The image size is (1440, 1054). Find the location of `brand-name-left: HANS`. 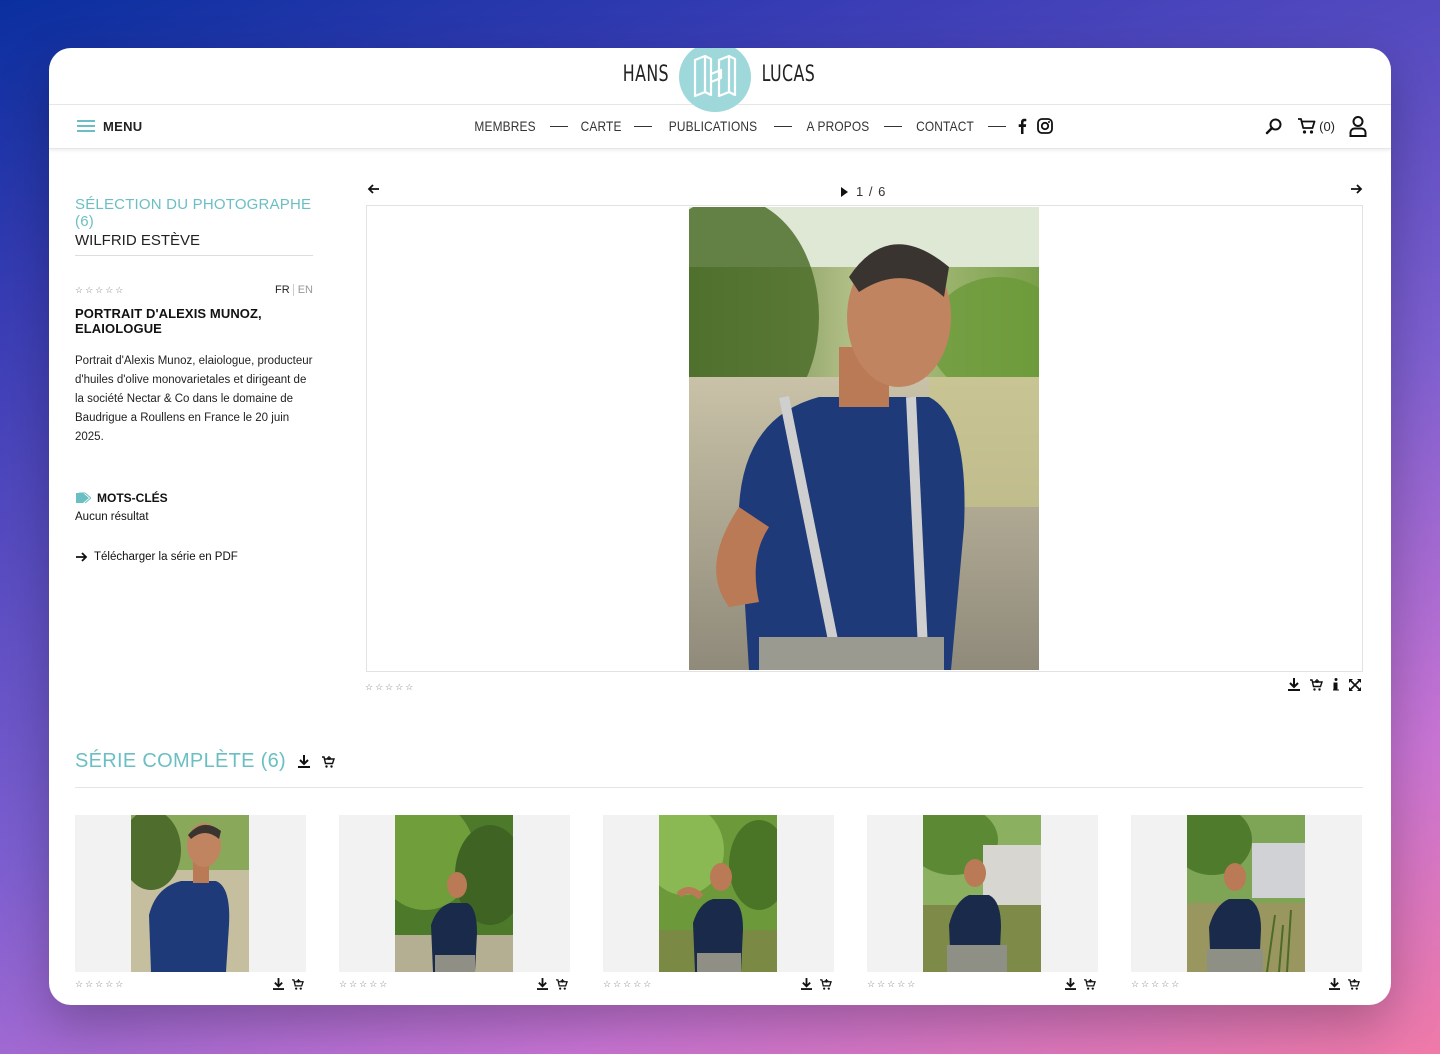

brand-name-left: HANS is located at coordinates (646, 74).